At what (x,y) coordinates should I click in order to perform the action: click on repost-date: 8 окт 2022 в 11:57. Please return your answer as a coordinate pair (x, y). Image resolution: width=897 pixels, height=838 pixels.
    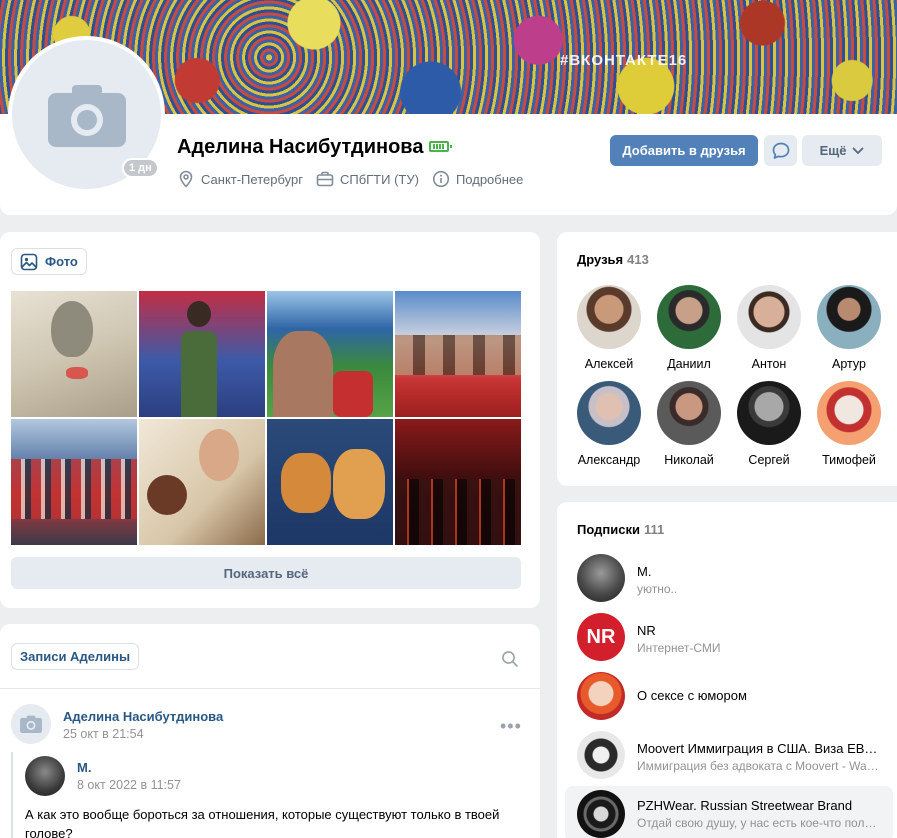
    Looking at the image, I should click on (129, 785).